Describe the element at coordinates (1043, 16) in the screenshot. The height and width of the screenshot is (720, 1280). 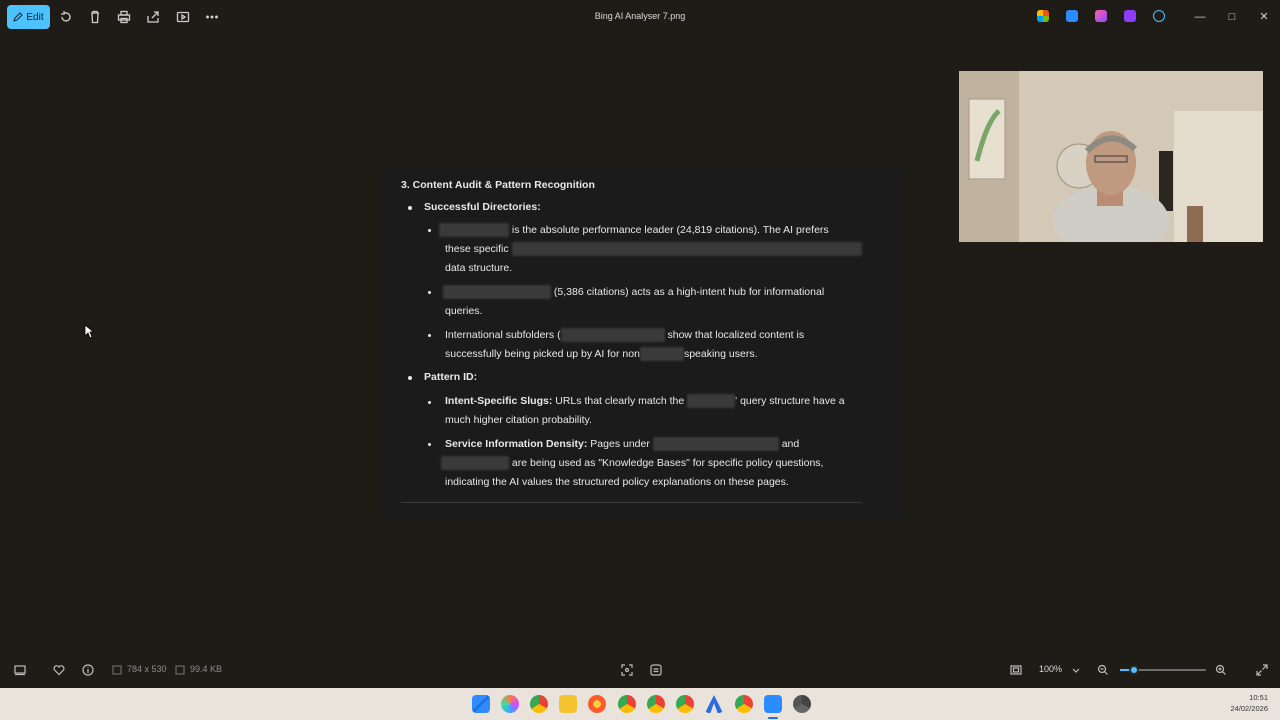
I see `copilot-icon` at that location.